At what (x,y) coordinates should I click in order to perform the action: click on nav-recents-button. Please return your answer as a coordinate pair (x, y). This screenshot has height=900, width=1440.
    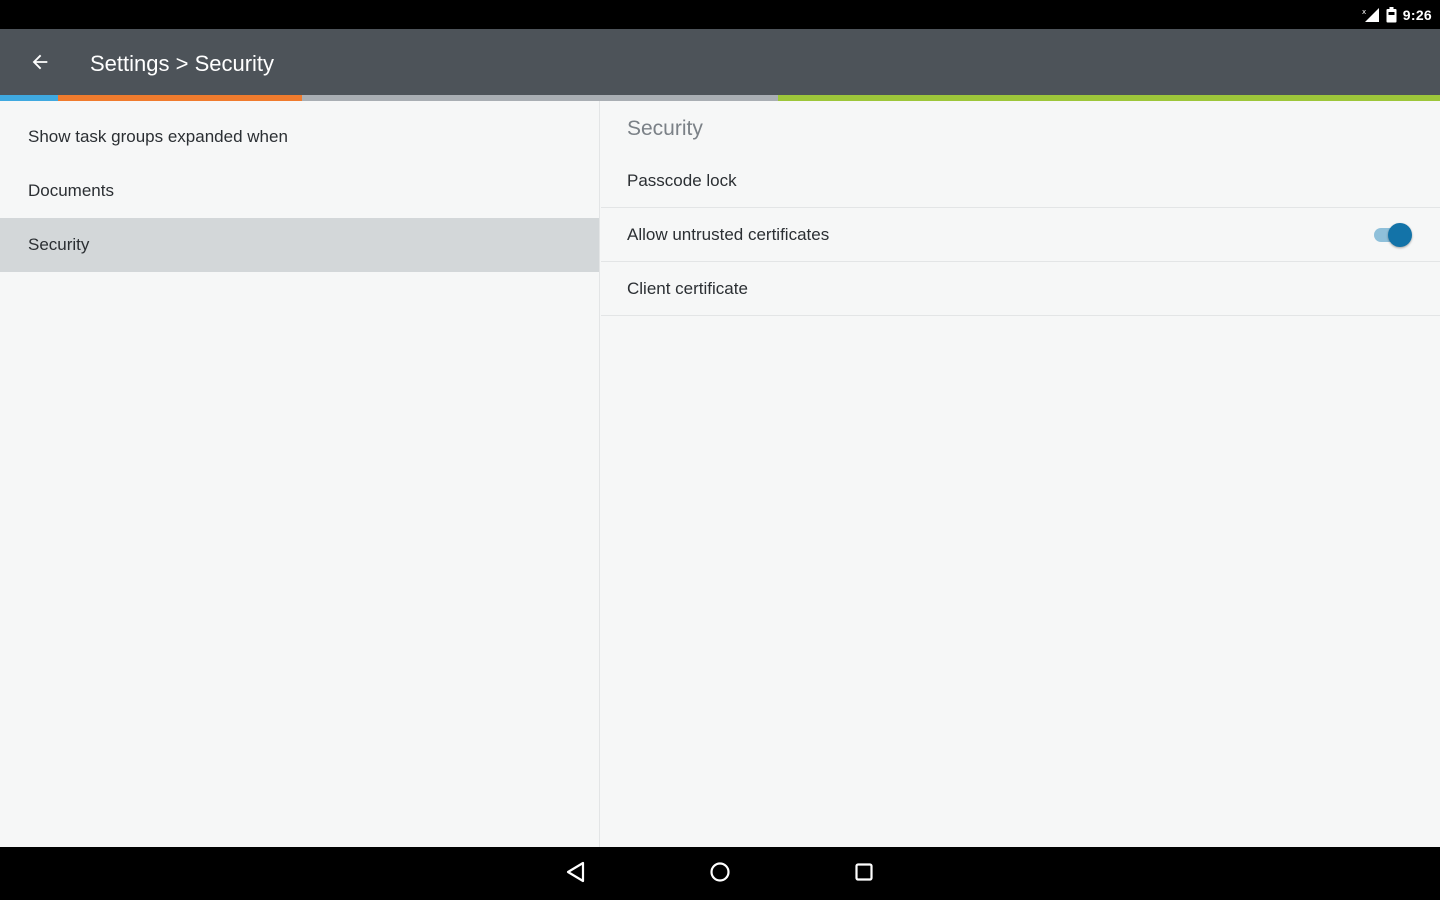
    Looking at the image, I should click on (864, 874).